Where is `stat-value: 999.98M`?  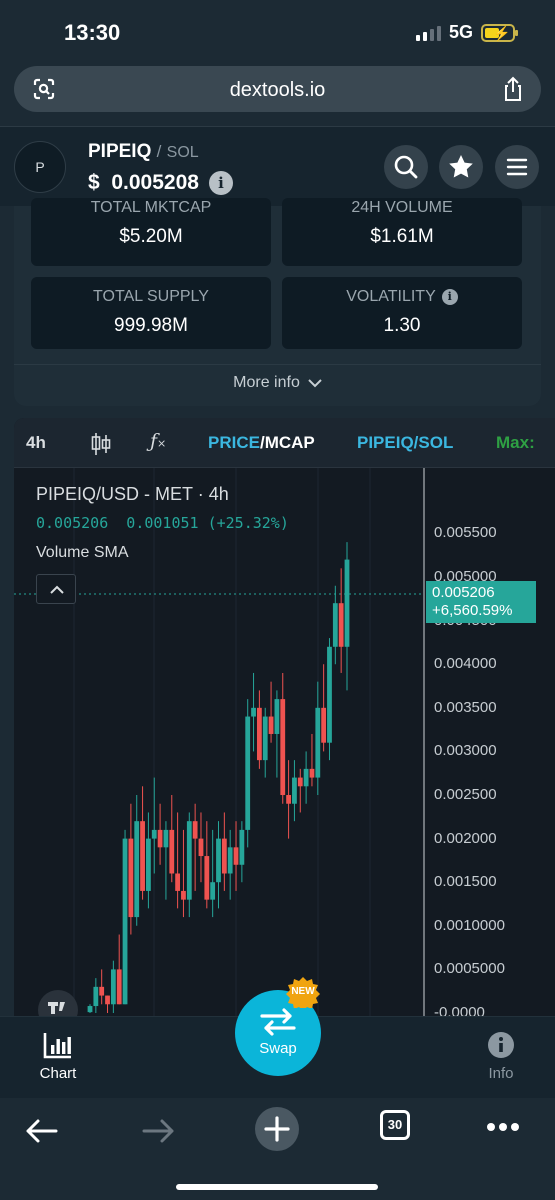 stat-value: 999.98M is located at coordinates (151, 325).